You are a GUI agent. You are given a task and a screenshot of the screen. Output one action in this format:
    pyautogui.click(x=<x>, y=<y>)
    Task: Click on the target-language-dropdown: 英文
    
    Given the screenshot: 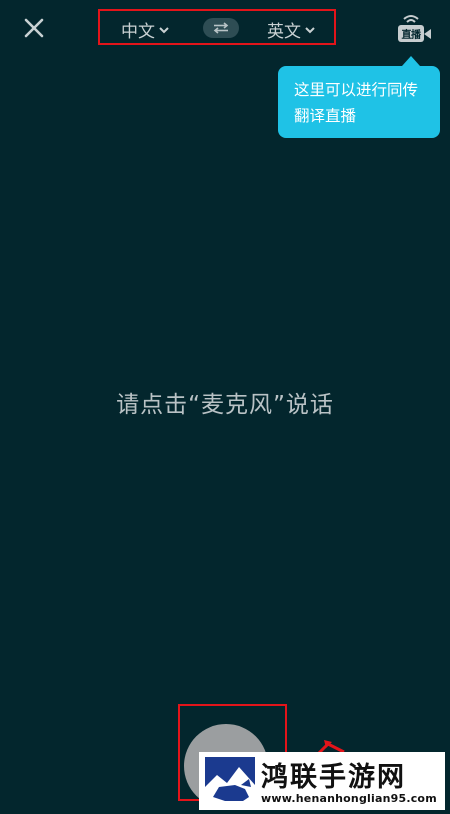 What is the action you would take?
    pyautogui.click(x=291, y=29)
    